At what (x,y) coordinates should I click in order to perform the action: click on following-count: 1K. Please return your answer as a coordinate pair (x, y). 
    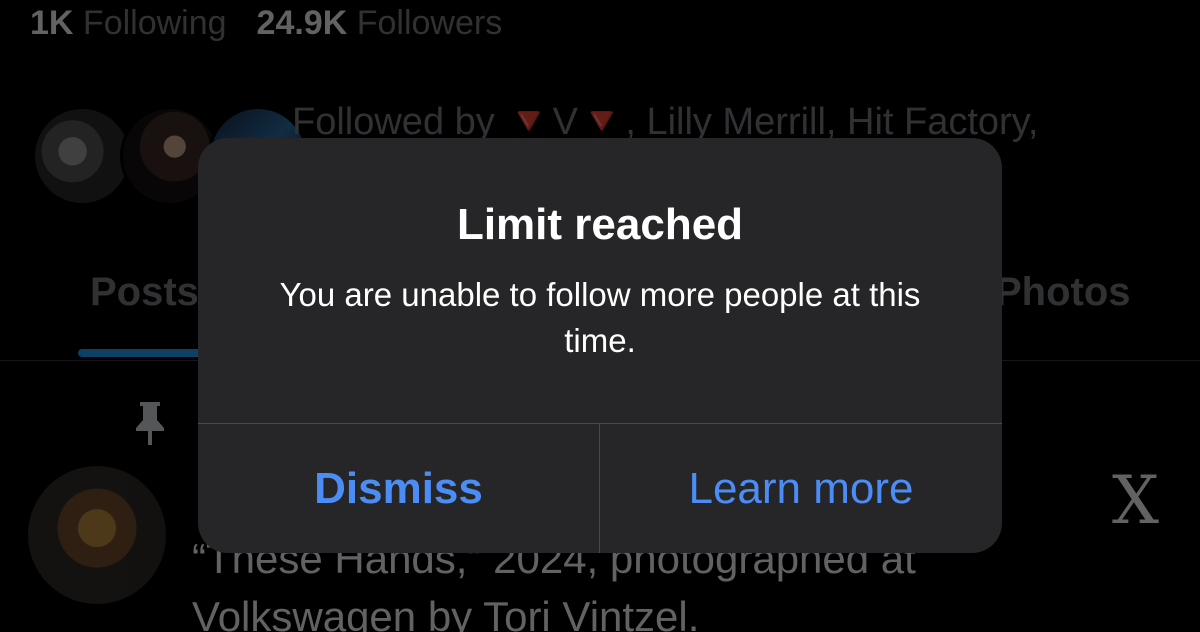
    Looking at the image, I should click on (52, 23).